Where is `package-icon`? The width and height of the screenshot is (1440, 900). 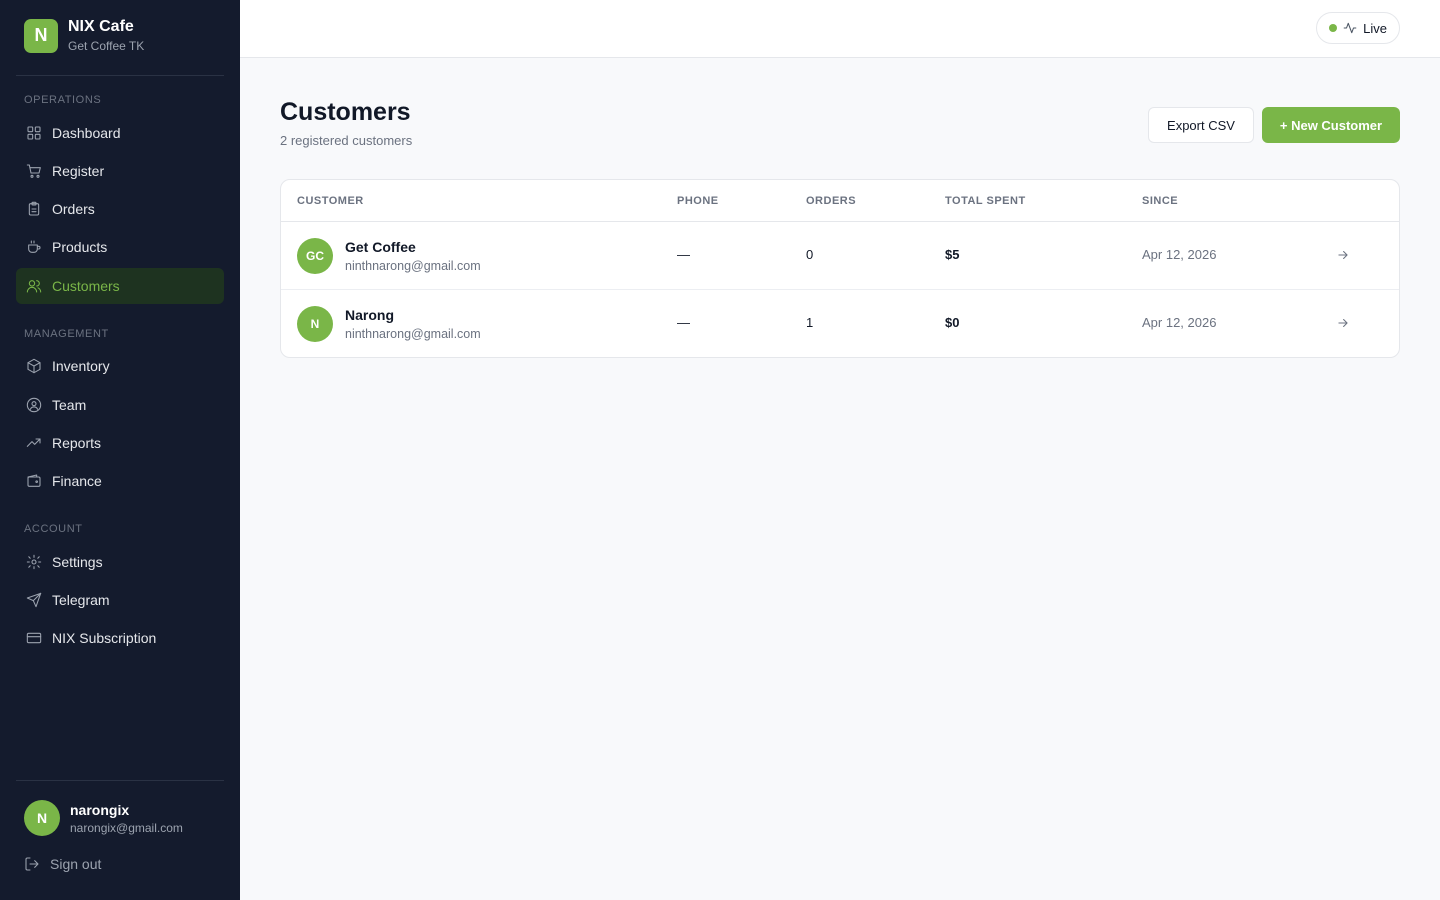
package-icon is located at coordinates (34, 366).